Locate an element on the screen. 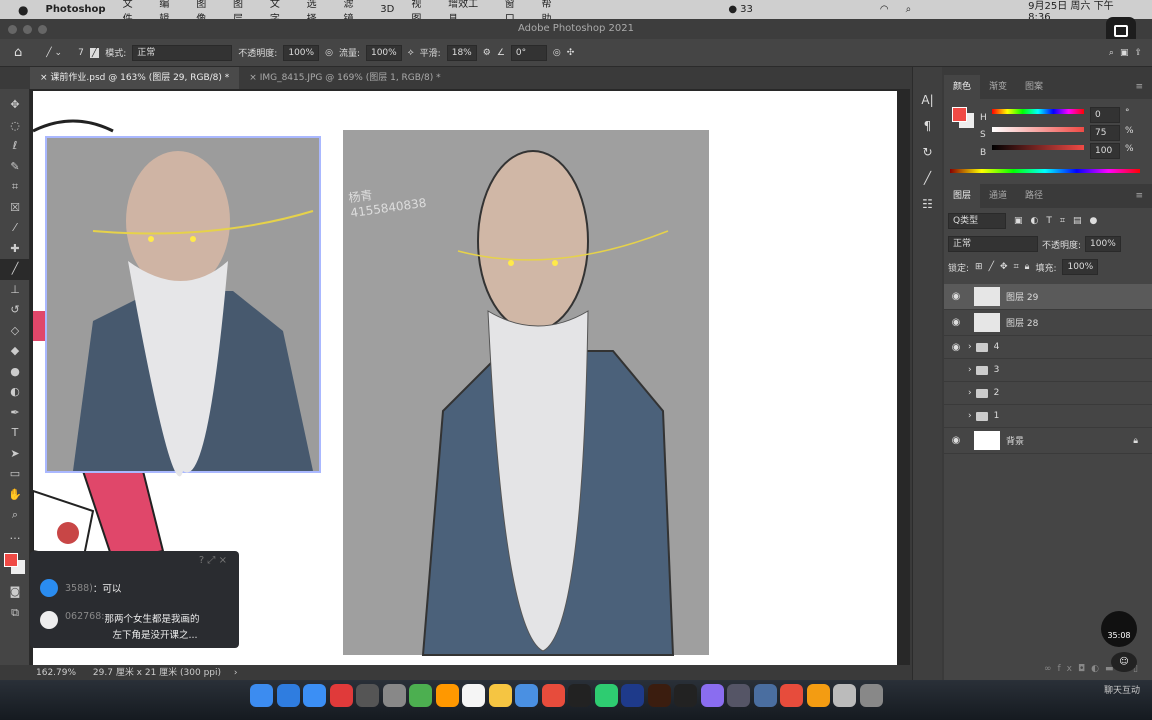 The height and width of the screenshot is (720, 1152). spotlight-icon: ⌕ is located at coordinates (909, 9).